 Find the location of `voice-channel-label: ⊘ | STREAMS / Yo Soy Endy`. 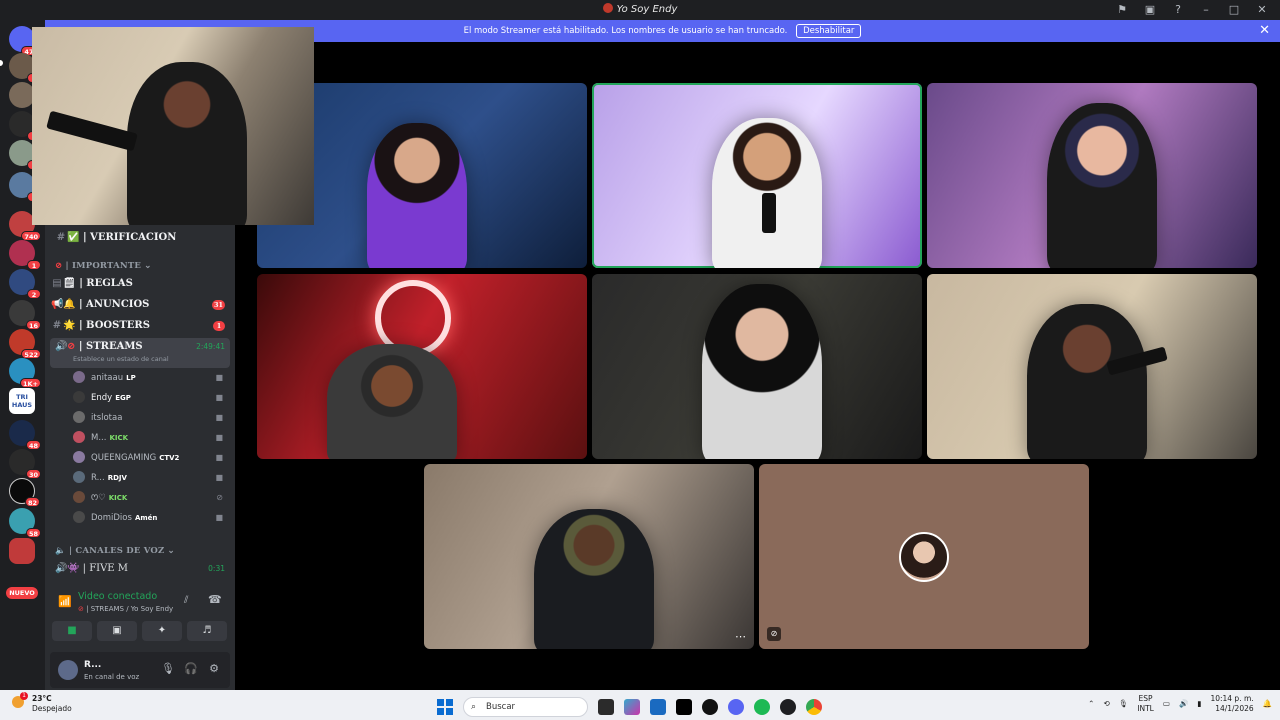

voice-channel-label: ⊘ | STREAMS / Yo Soy Endy is located at coordinates (125, 609).